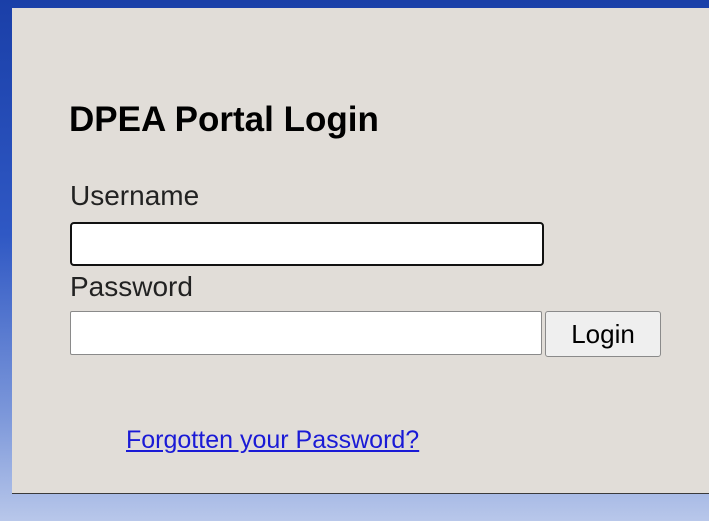 This screenshot has width=709, height=521. What do you see at coordinates (224, 119) in the screenshot?
I see `page-title: DPEA Portal Login` at bounding box center [224, 119].